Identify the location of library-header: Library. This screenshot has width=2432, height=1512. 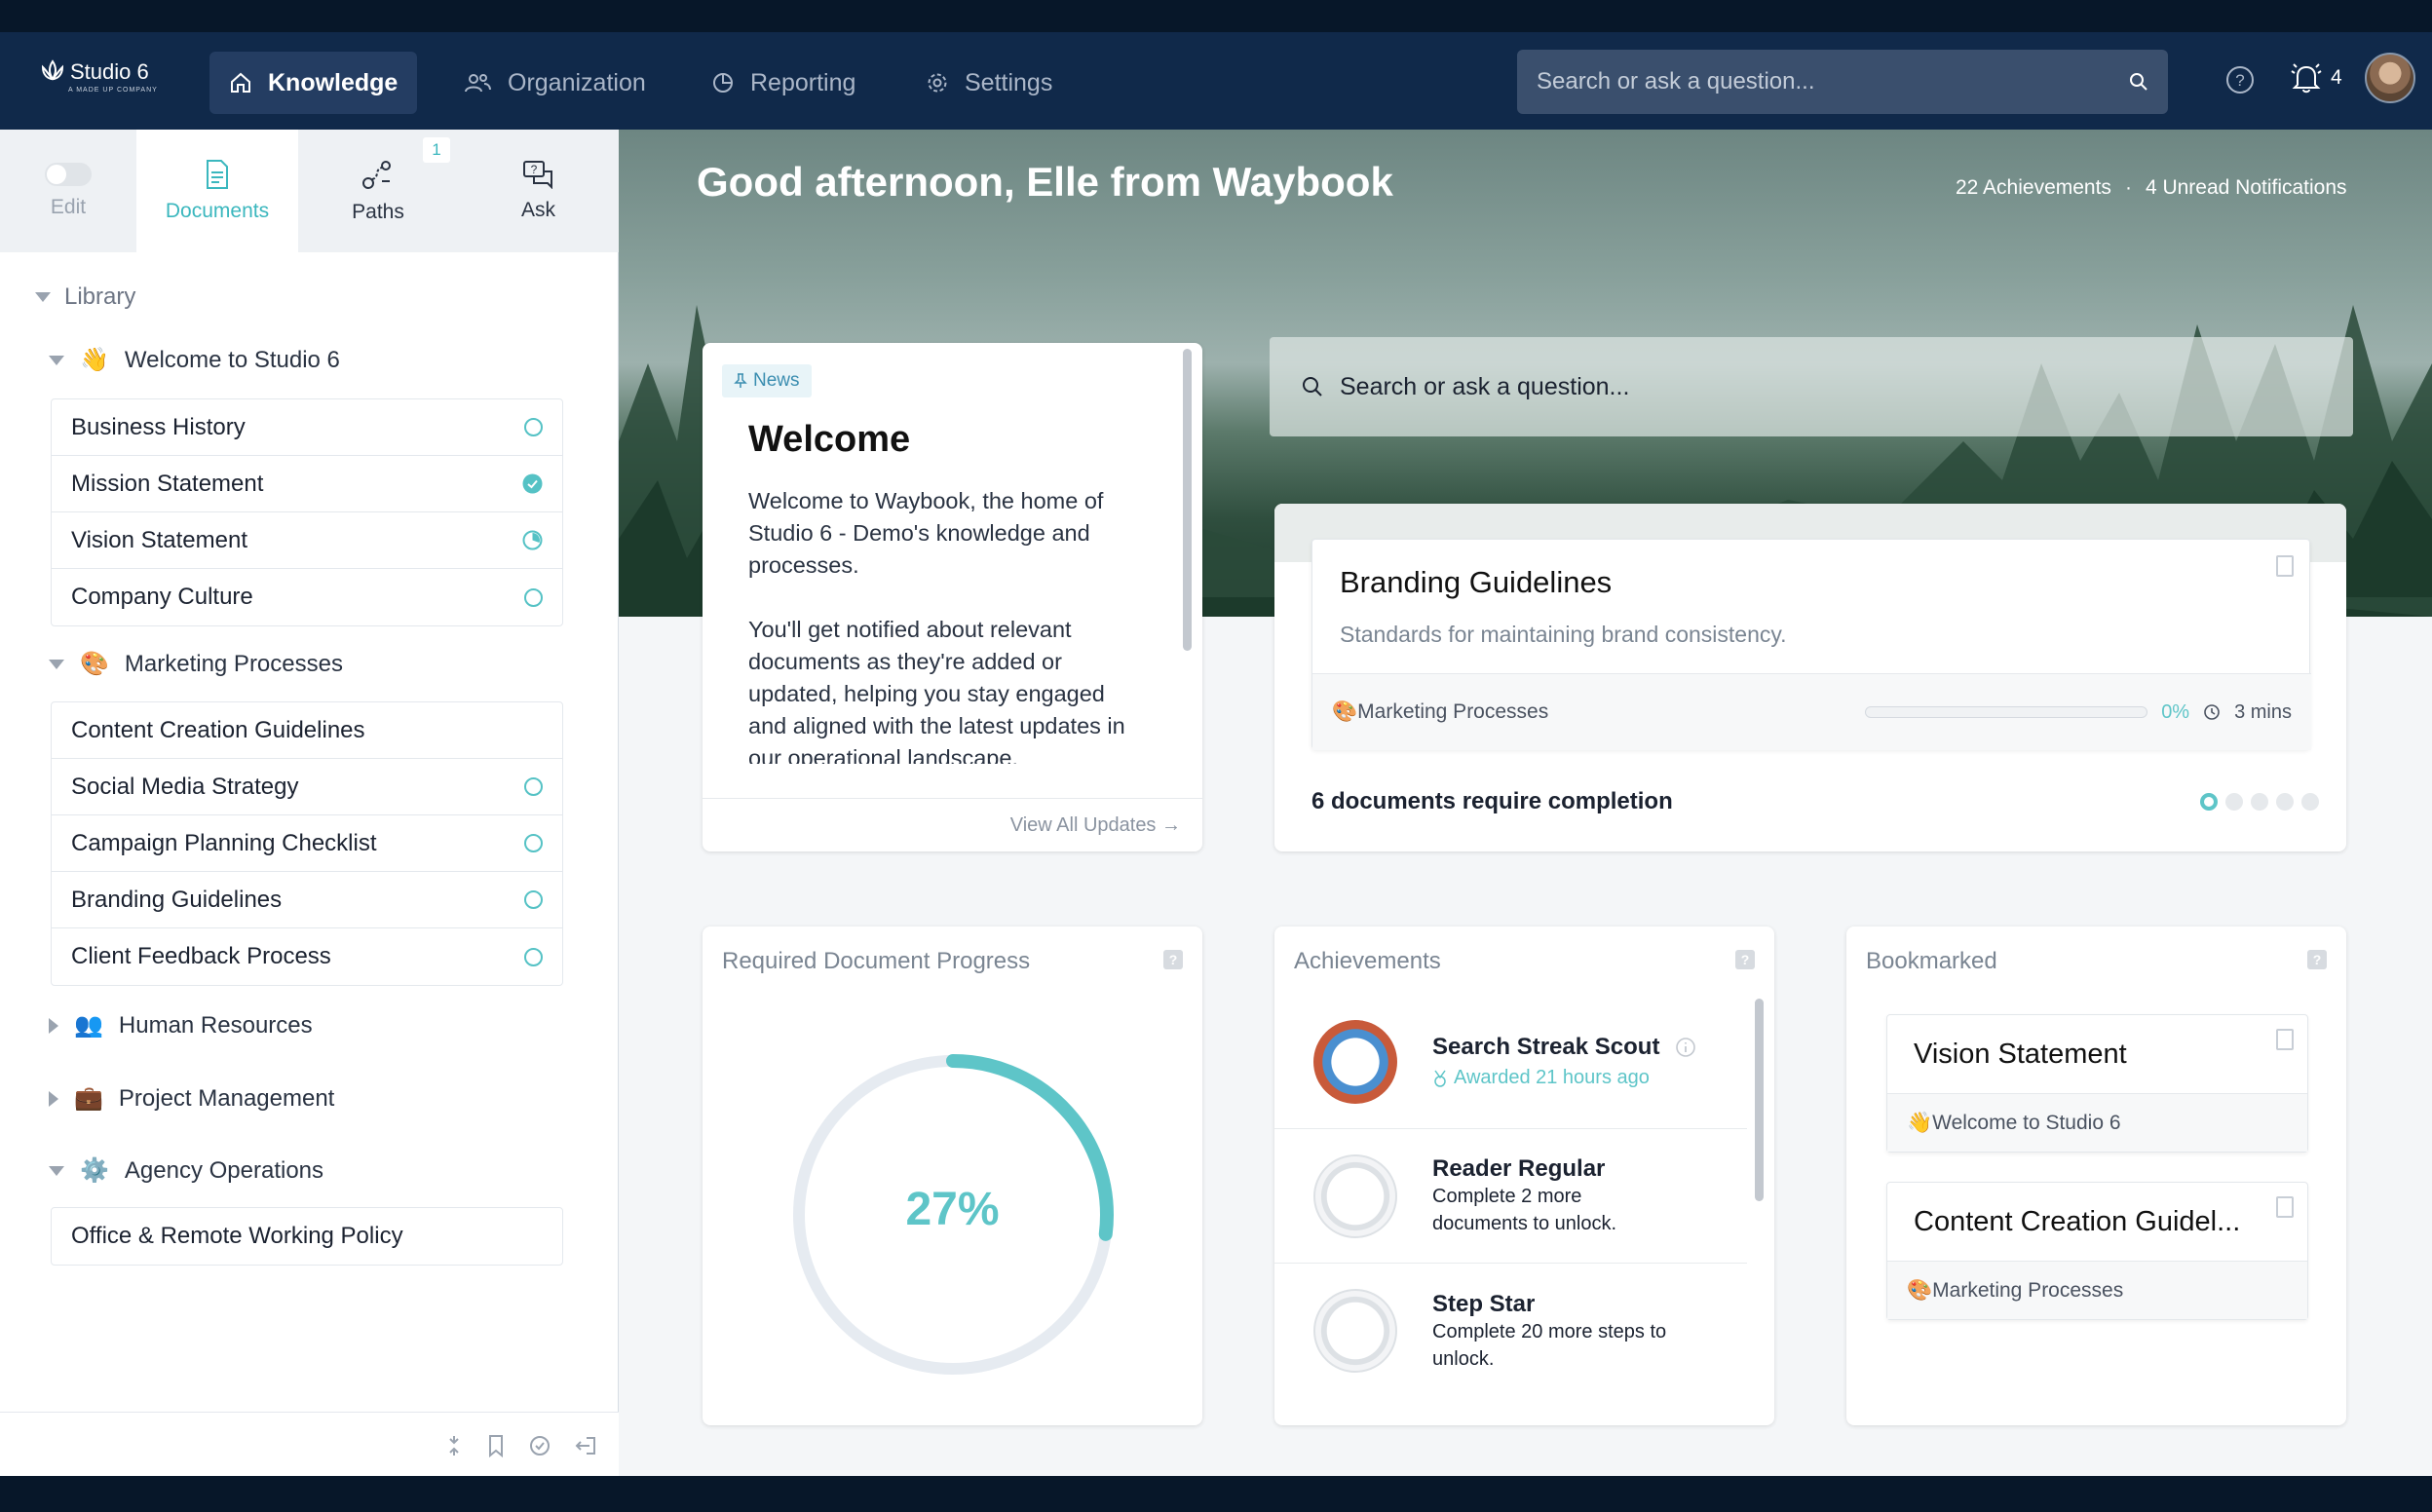
(85, 297).